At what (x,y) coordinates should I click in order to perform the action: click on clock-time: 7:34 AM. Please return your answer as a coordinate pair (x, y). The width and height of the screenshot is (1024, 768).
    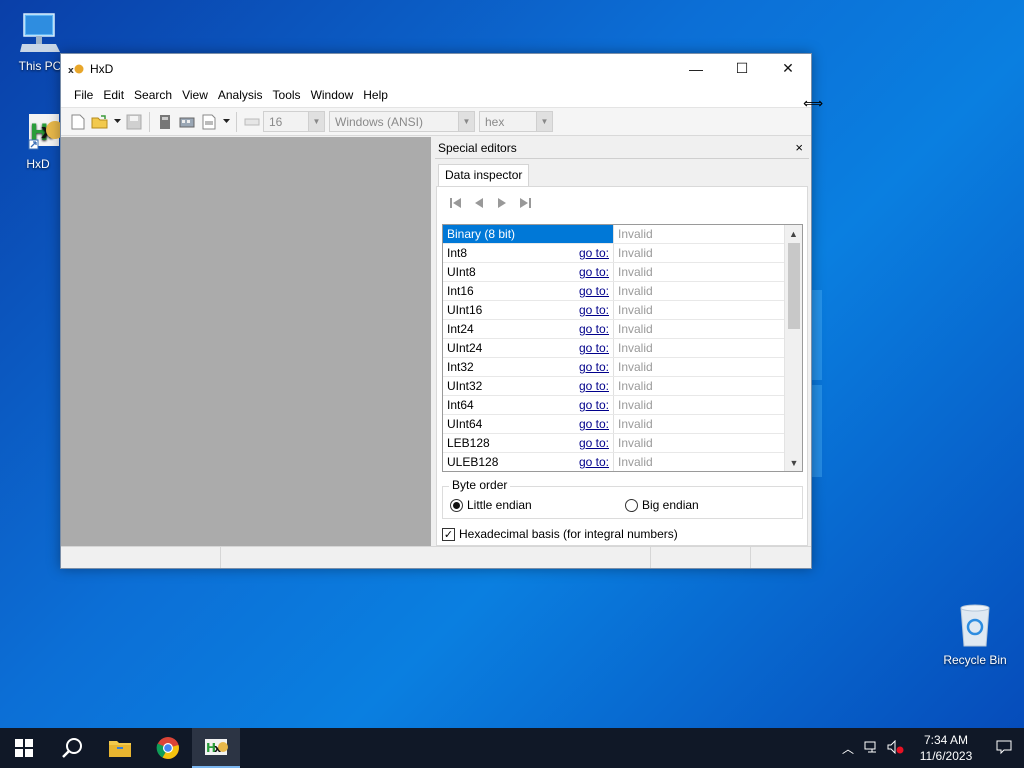
    Looking at the image, I should click on (946, 740).